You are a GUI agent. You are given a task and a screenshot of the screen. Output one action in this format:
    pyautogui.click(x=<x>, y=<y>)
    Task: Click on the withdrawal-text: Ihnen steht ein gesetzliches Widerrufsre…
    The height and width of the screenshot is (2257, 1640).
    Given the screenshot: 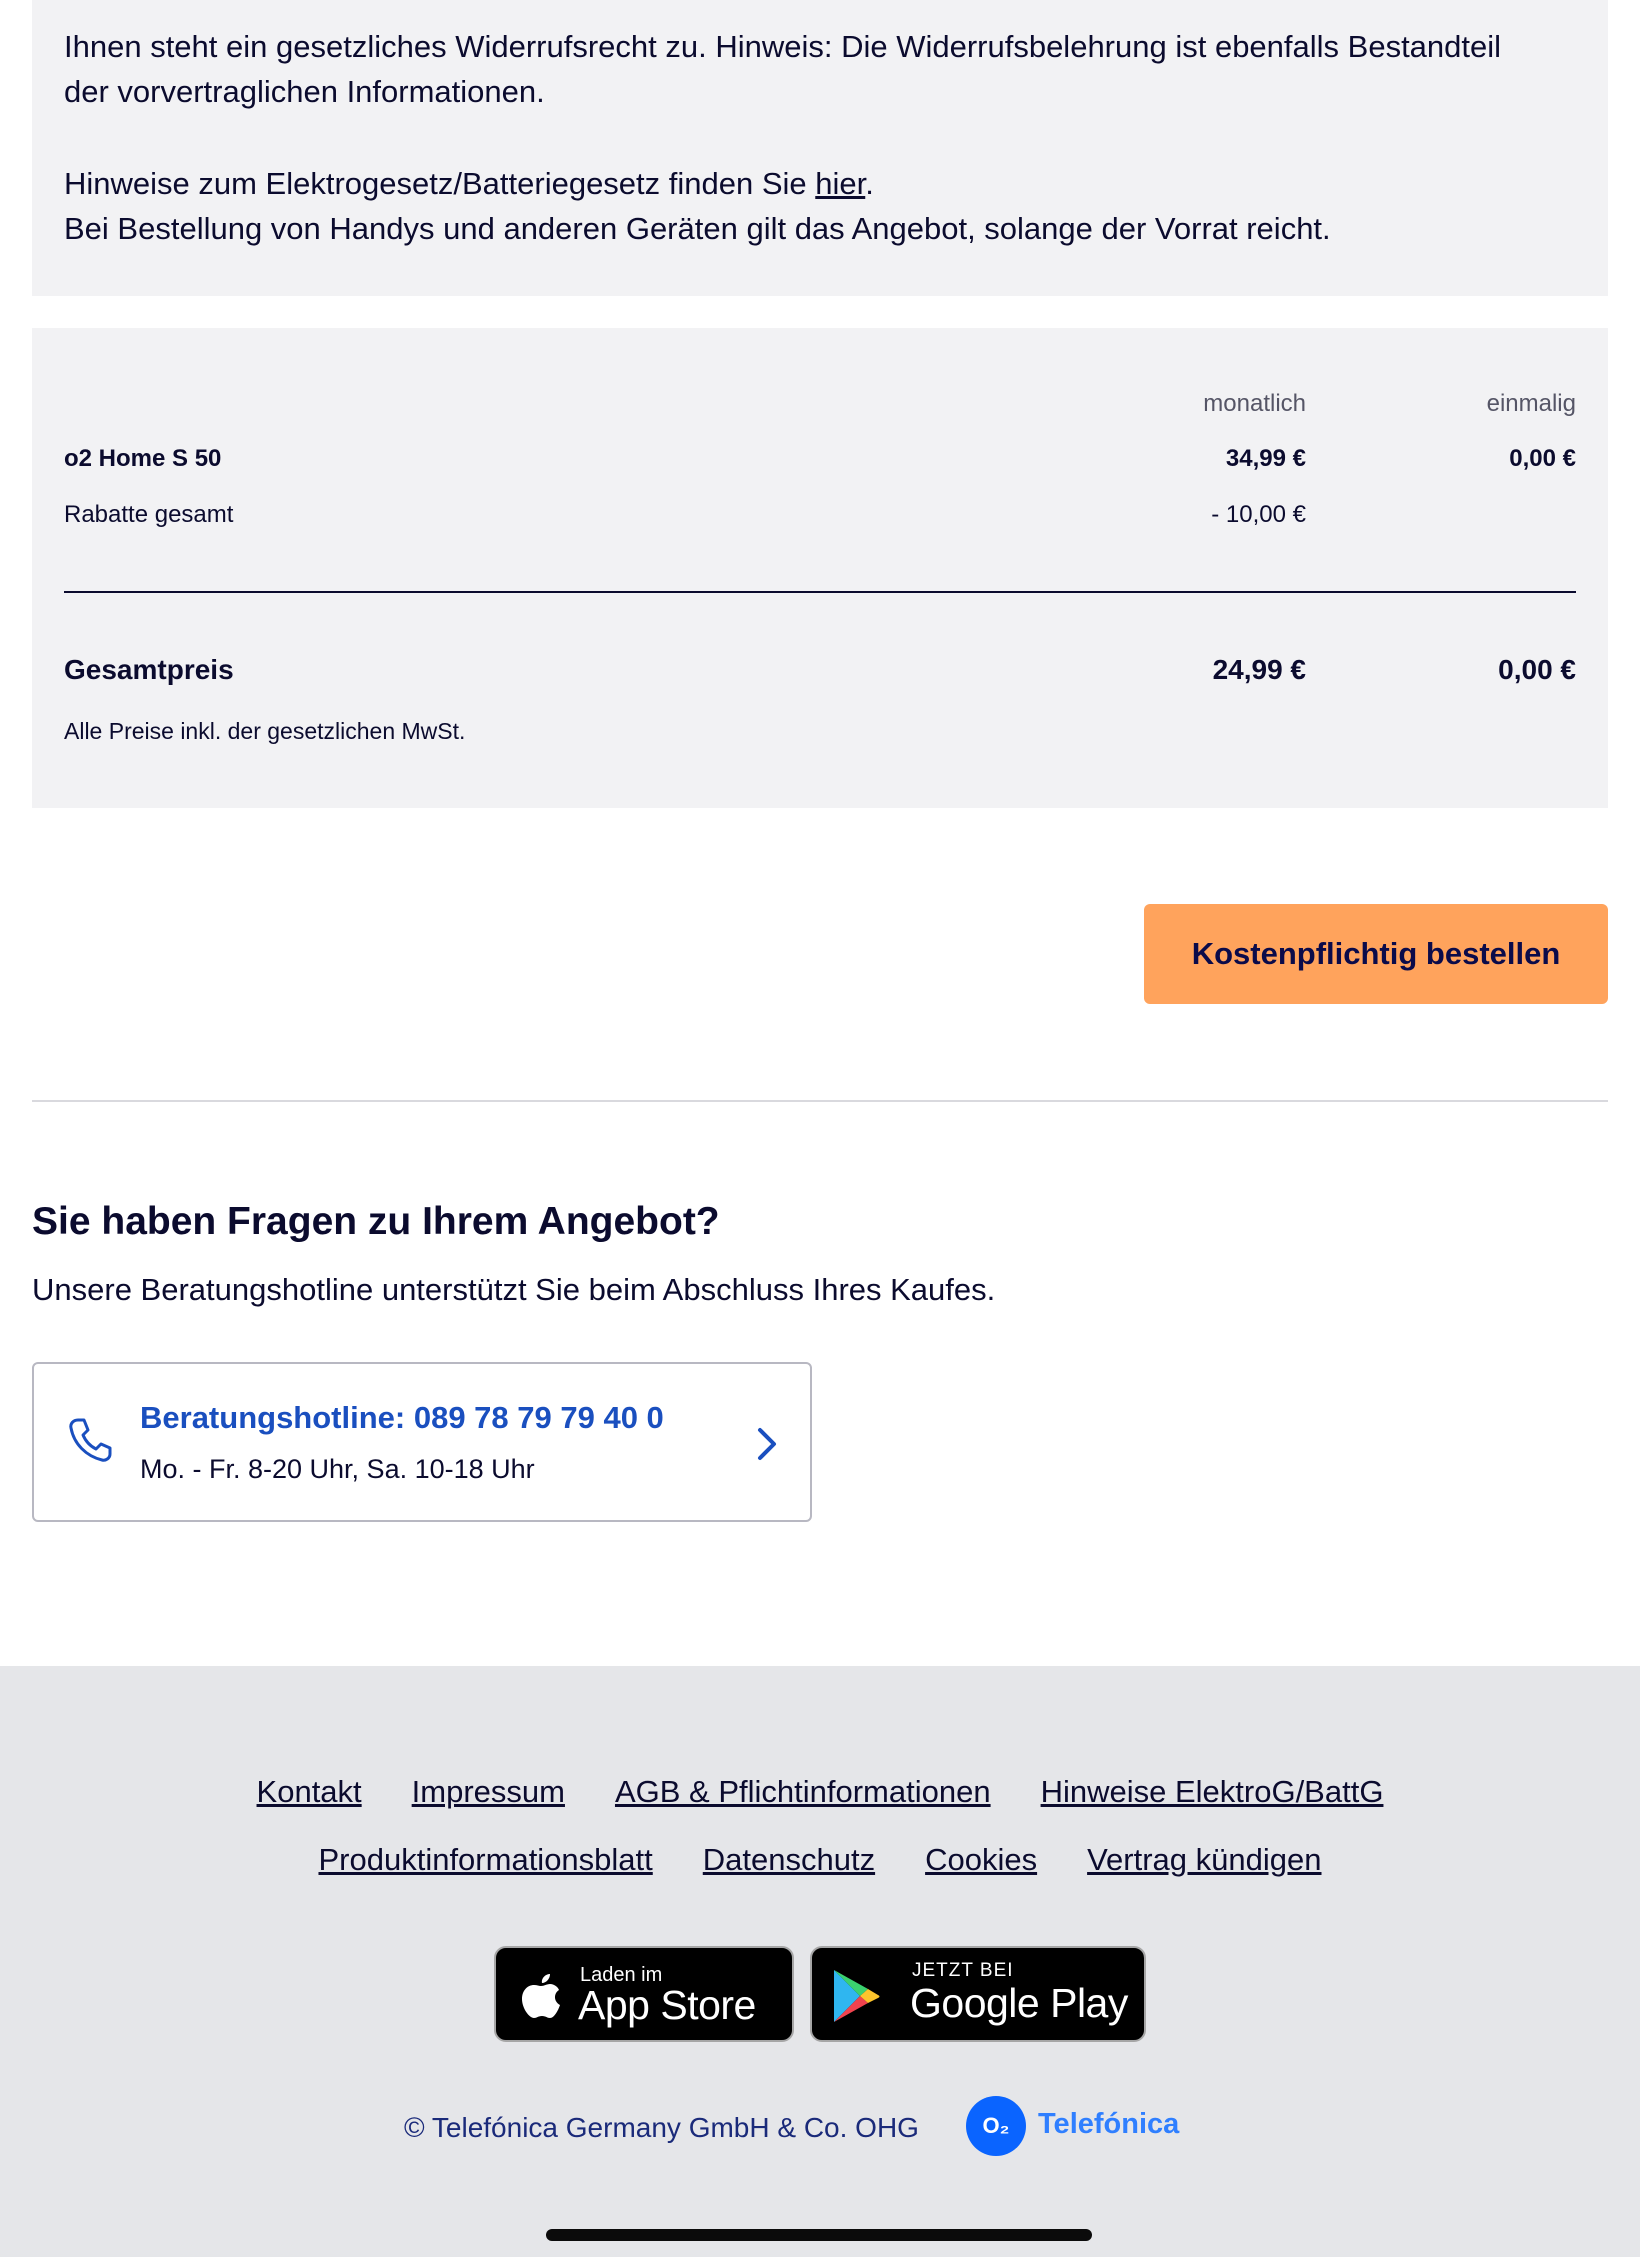 What is the action you would take?
    pyautogui.click(x=783, y=69)
    